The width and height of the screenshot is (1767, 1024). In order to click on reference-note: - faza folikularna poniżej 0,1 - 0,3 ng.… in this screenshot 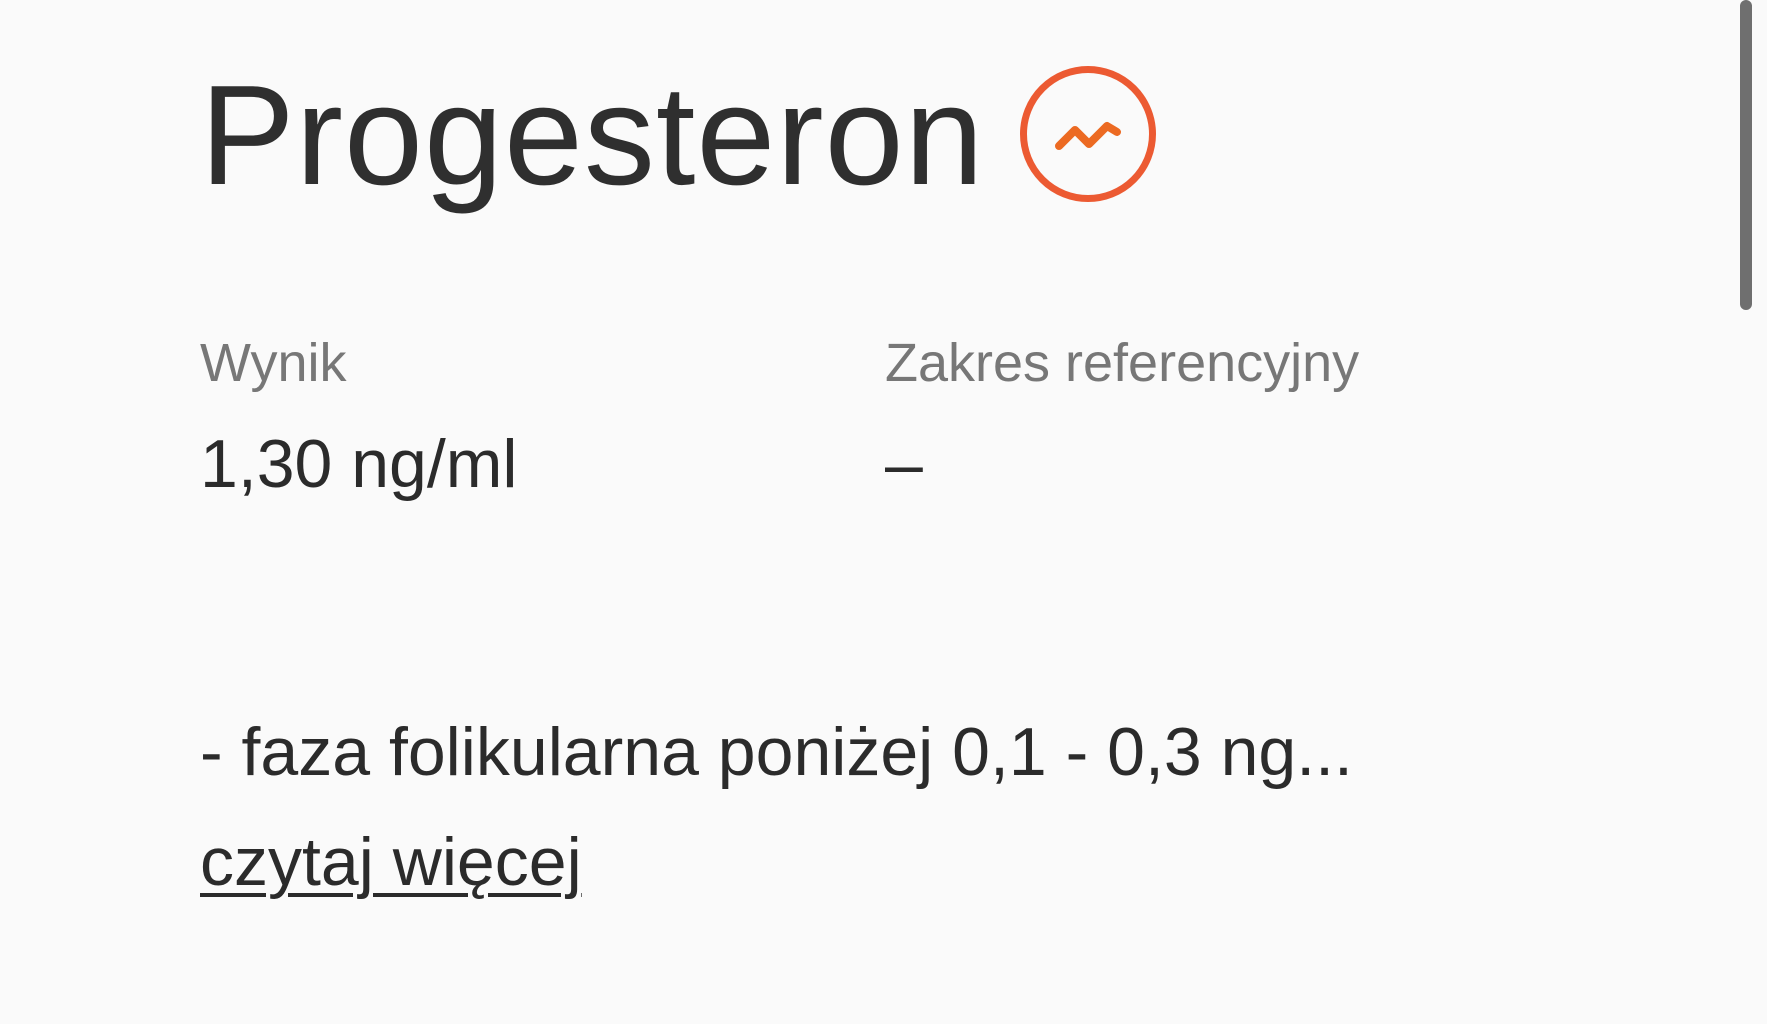, I will do `click(776, 752)`.